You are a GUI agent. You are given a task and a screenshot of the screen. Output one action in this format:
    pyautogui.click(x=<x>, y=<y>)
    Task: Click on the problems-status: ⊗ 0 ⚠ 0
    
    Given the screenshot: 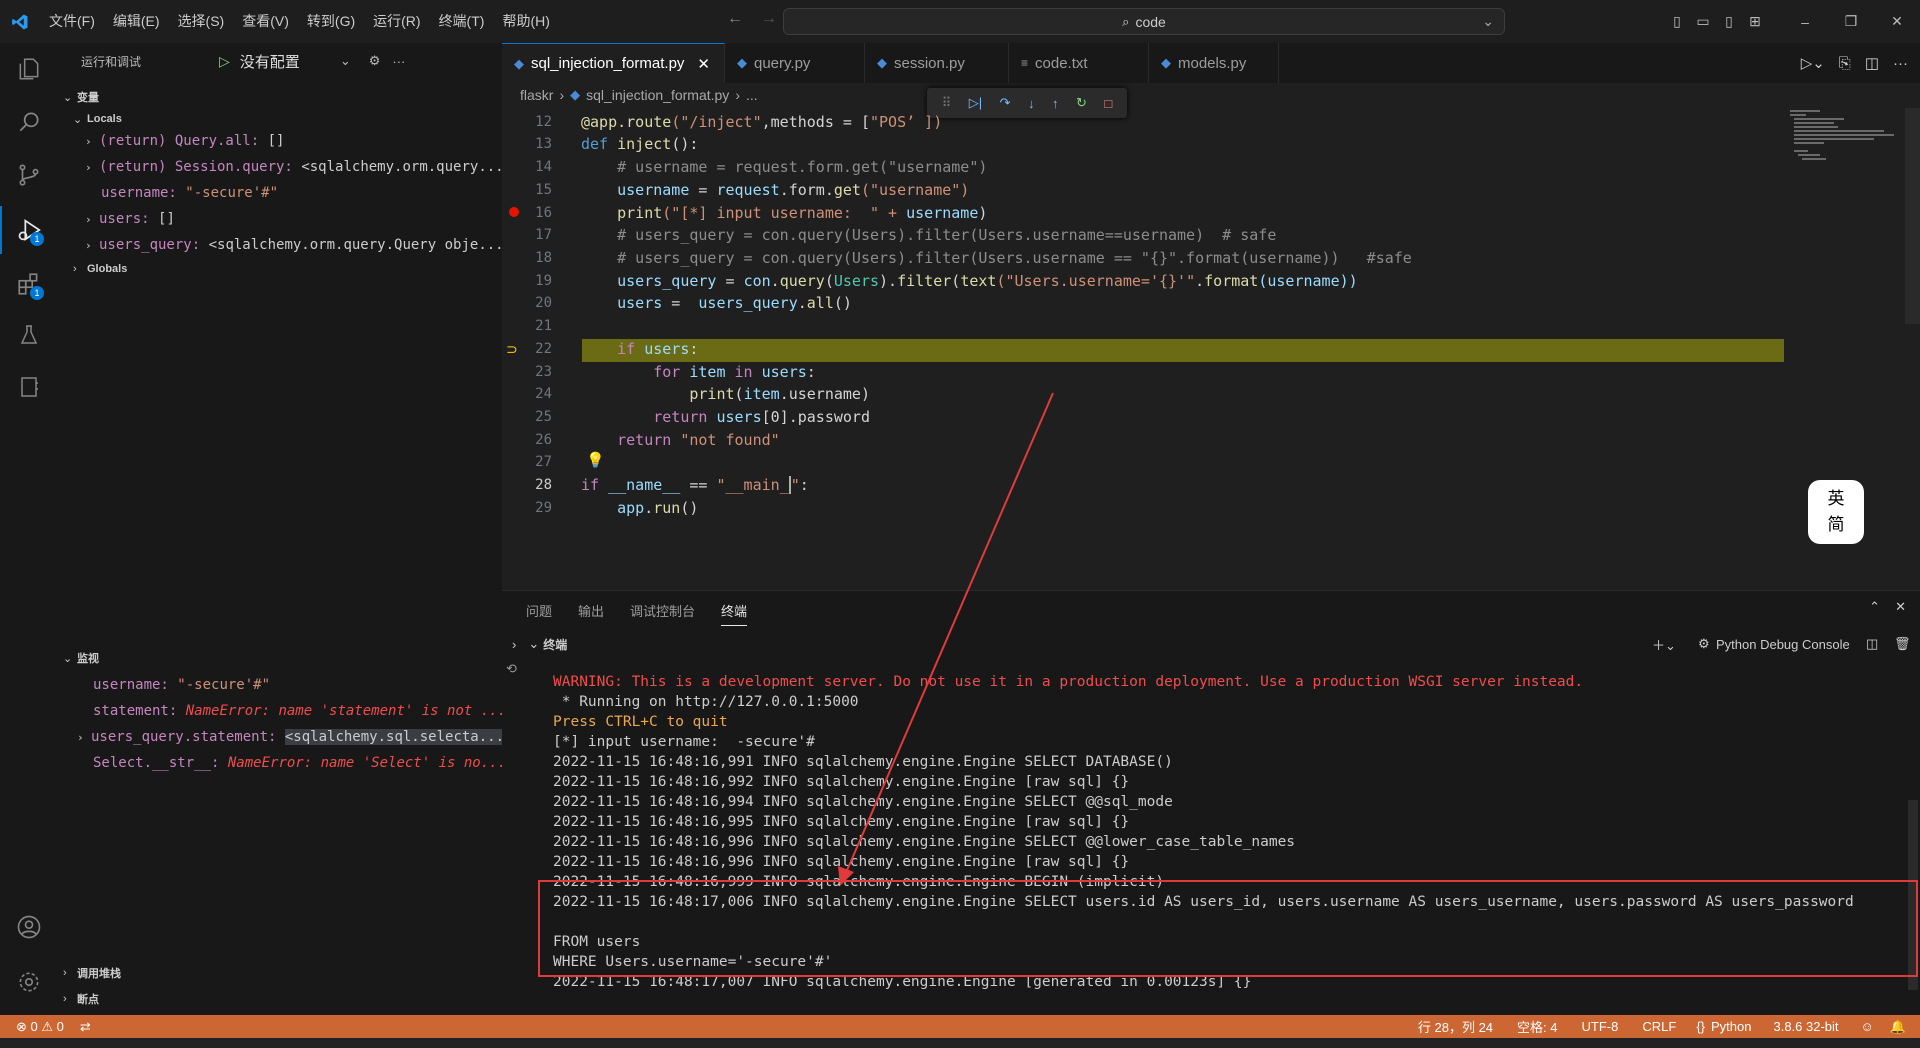 What is the action you would take?
    pyautogui.click(x=40, y=1027)
    